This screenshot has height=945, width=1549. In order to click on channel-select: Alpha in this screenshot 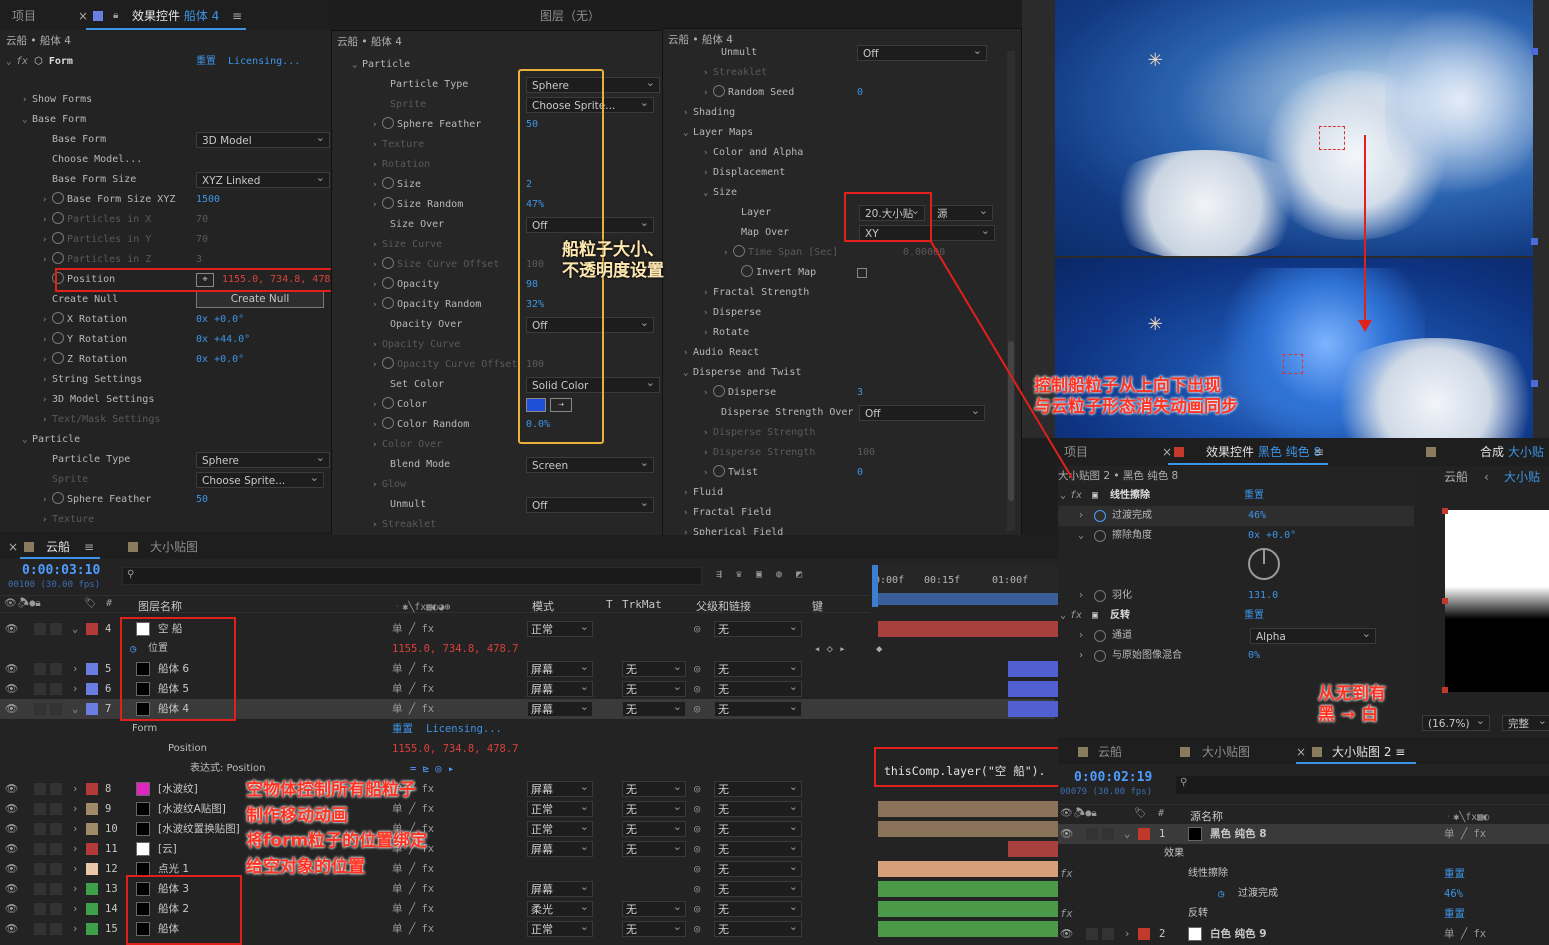, I will do `click(1313, 635)`.